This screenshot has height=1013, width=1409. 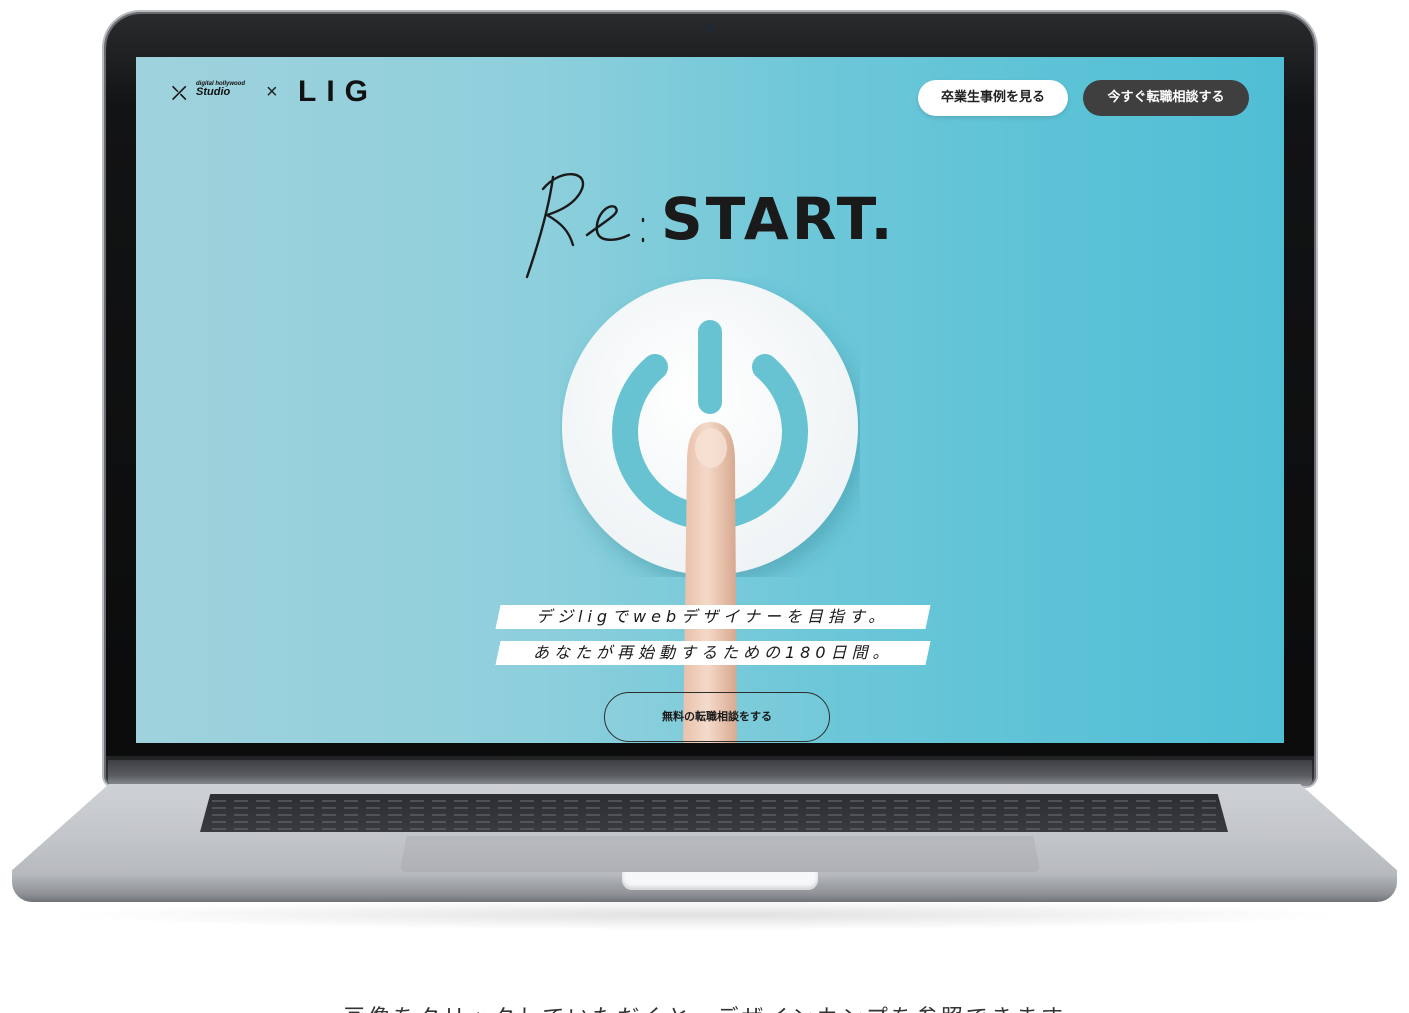 I want to click on re-script-title, so click(x=585, y=226).